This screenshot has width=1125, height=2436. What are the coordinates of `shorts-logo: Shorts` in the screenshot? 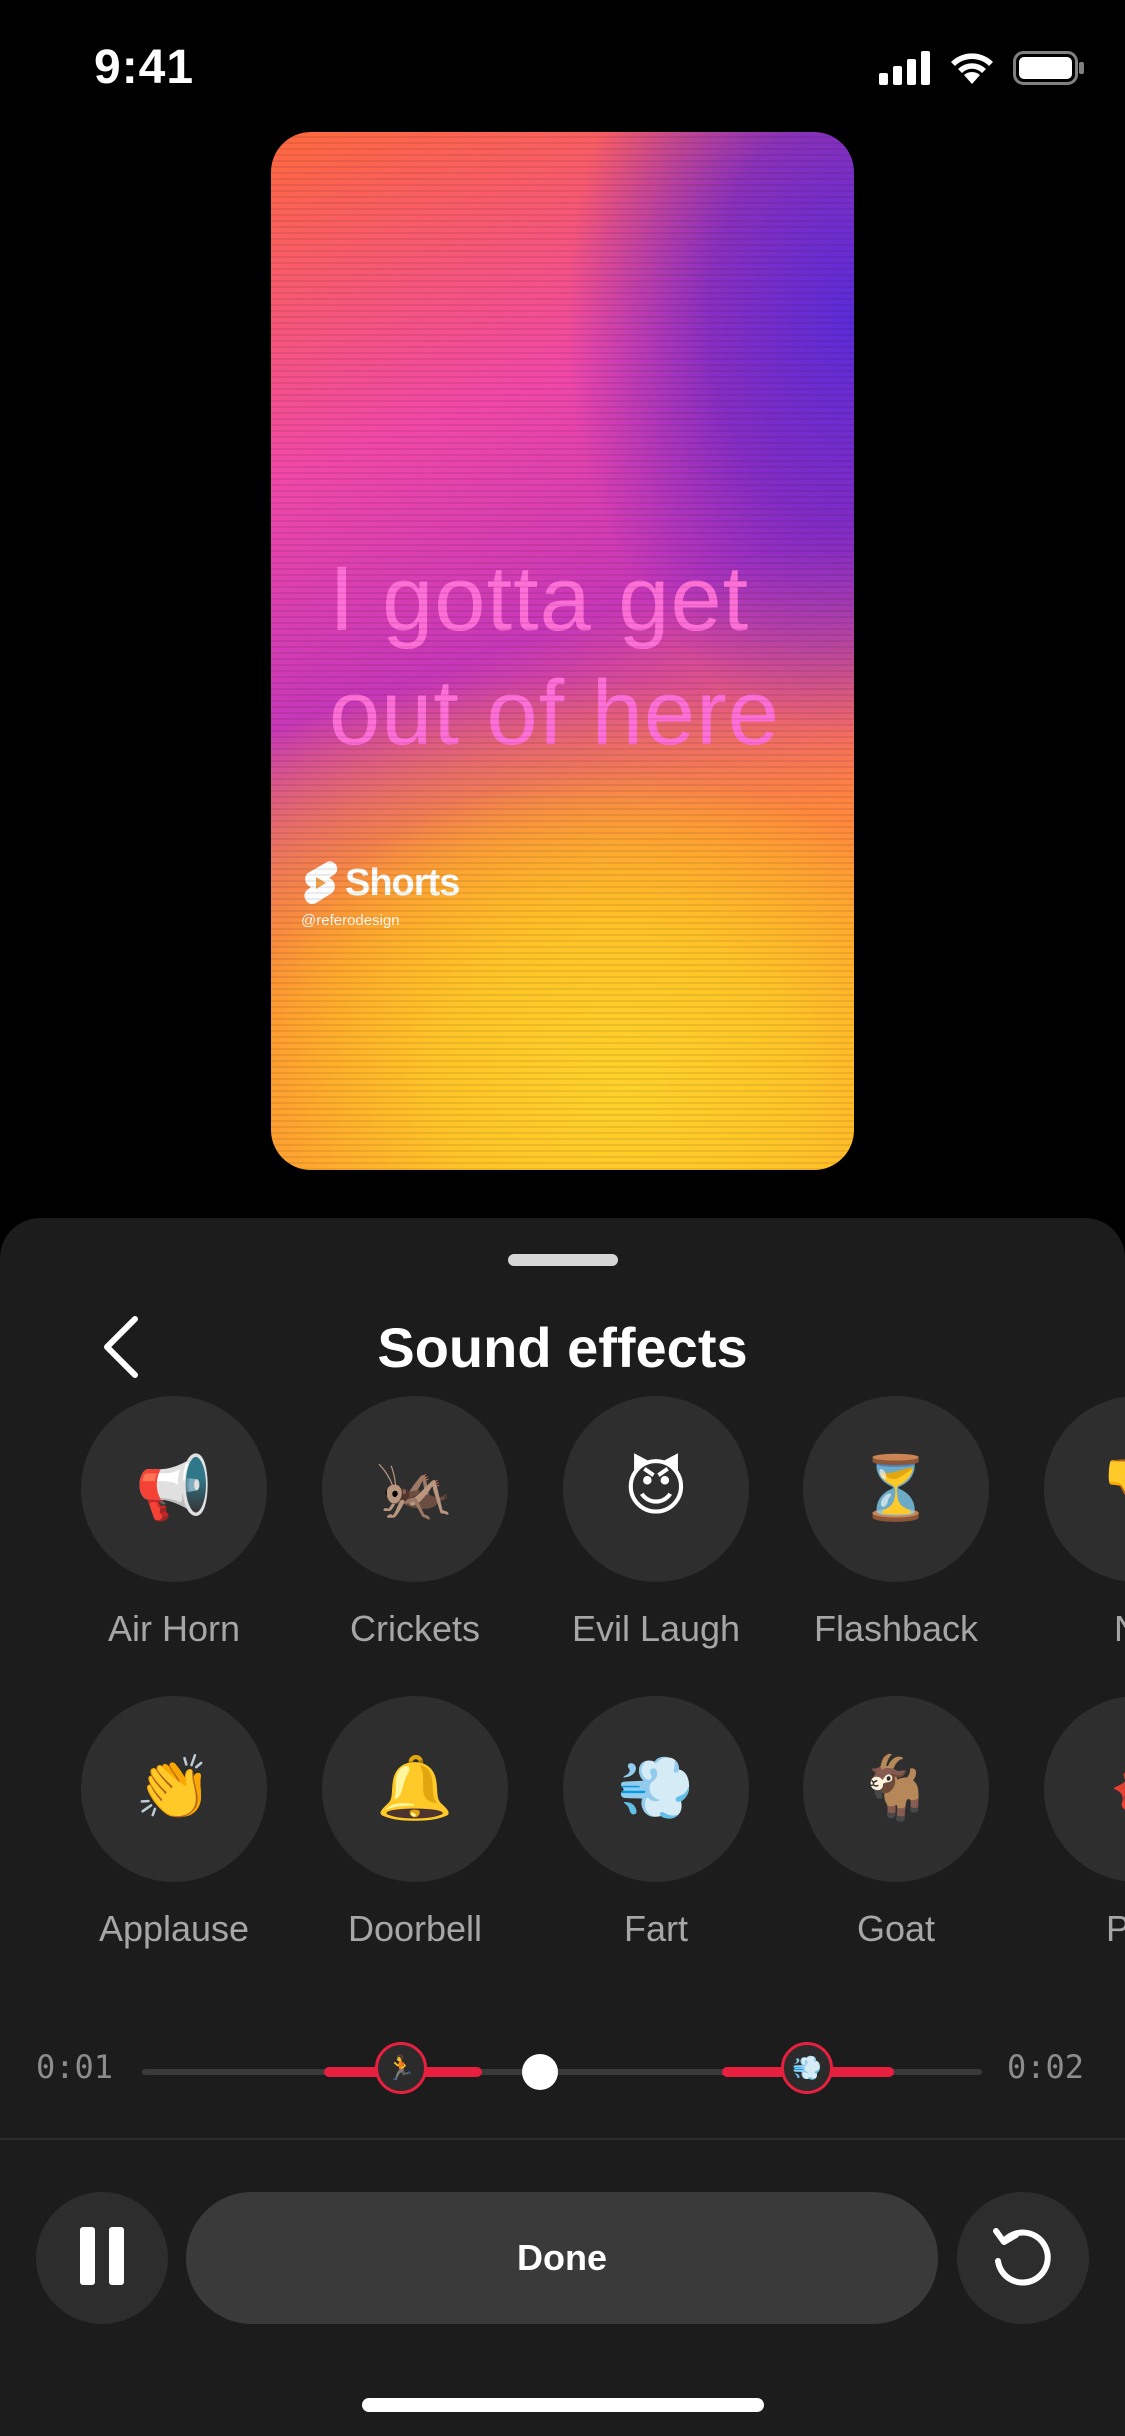 It's located at (380, 883).